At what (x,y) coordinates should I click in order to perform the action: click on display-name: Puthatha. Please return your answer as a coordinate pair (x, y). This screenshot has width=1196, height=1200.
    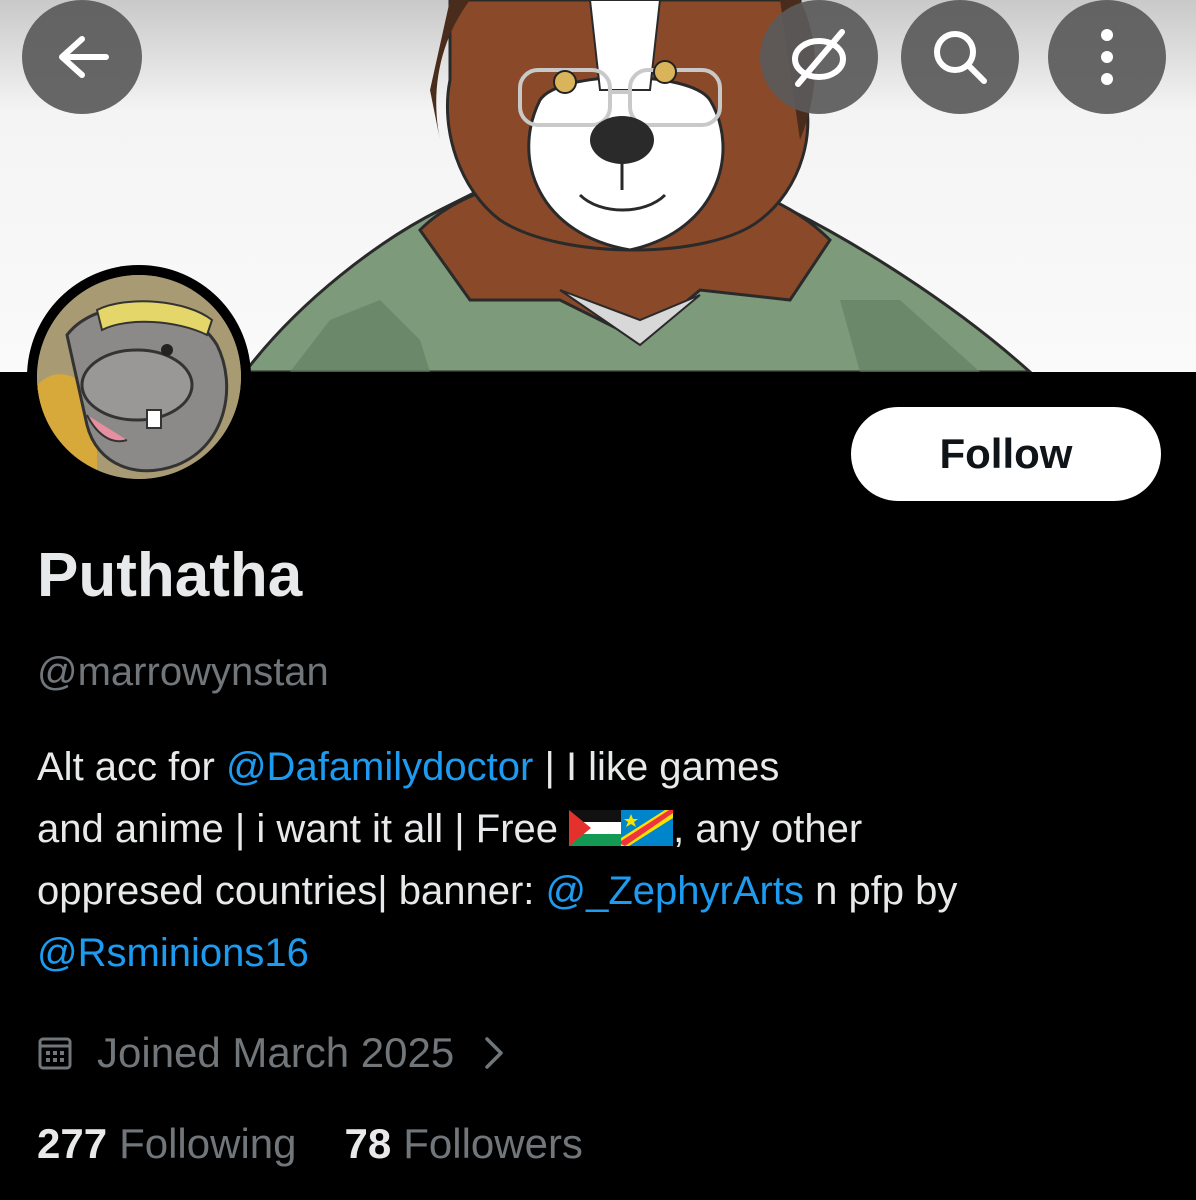
    Looking at the image, I should click on (170, 575).